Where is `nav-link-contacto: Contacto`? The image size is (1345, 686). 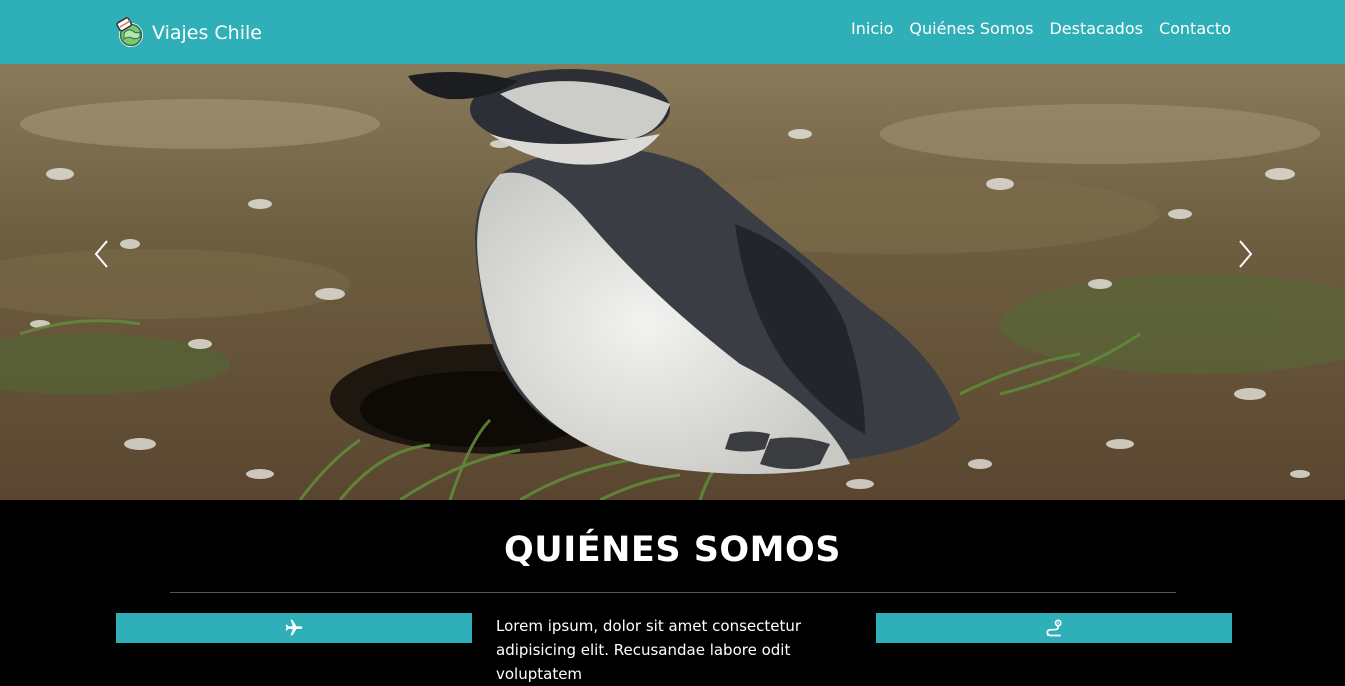
nav-link-contacto: Contacto is located at coordinates (1195, 29).